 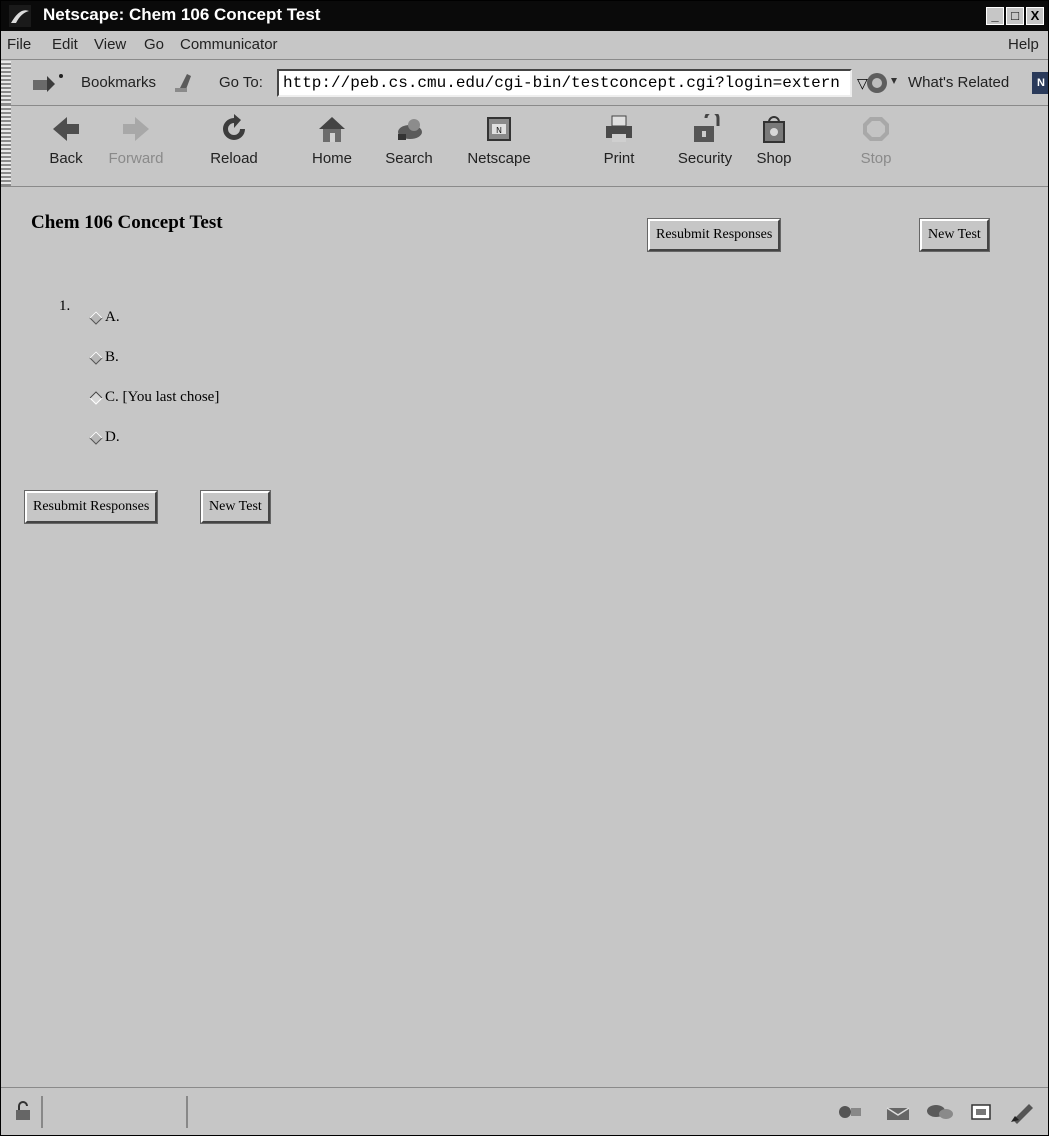 What do you see at coordinates (20, 16) in the screenshot?
I see `netscape-logo-icon` at bounding box center [20, 16].